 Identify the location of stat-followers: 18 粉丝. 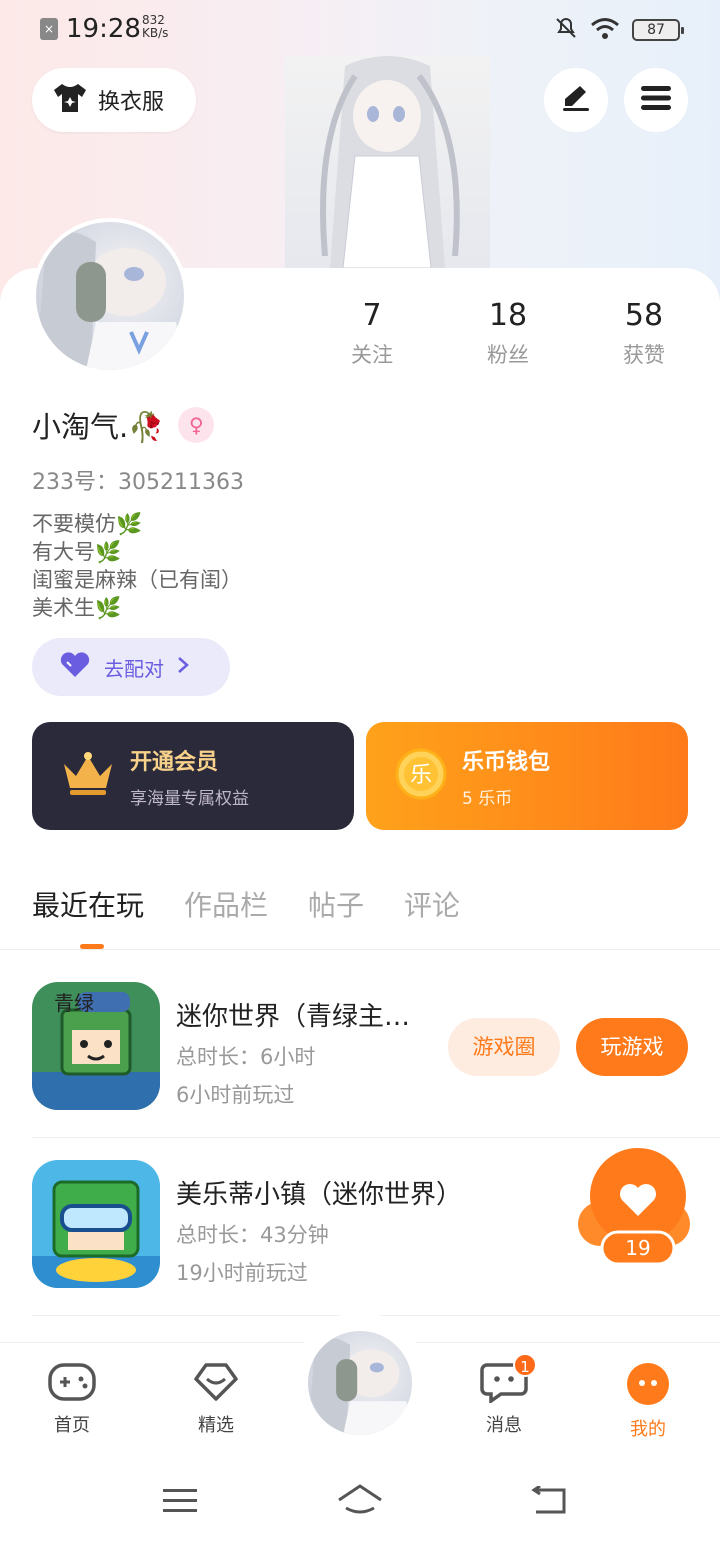
(508, 333).